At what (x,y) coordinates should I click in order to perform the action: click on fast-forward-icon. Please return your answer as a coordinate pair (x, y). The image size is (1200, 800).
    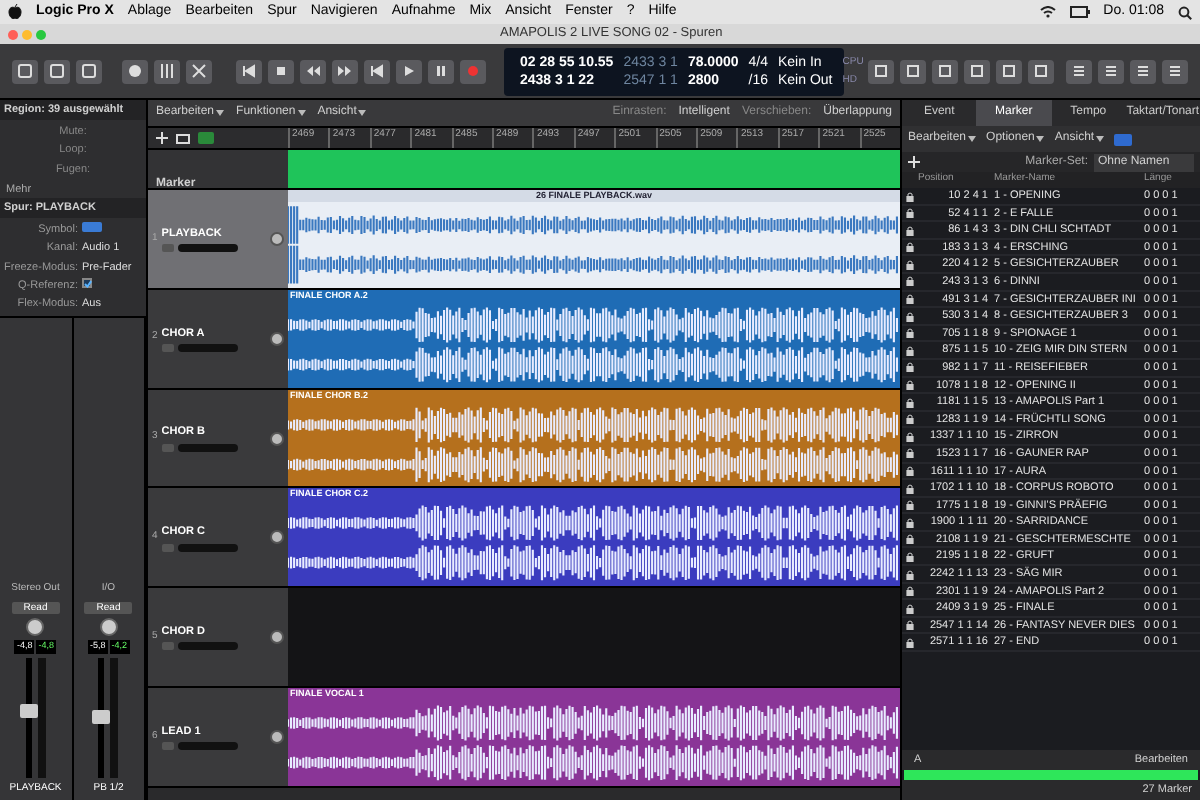
    Looking at the image, I should click on (344, 71).